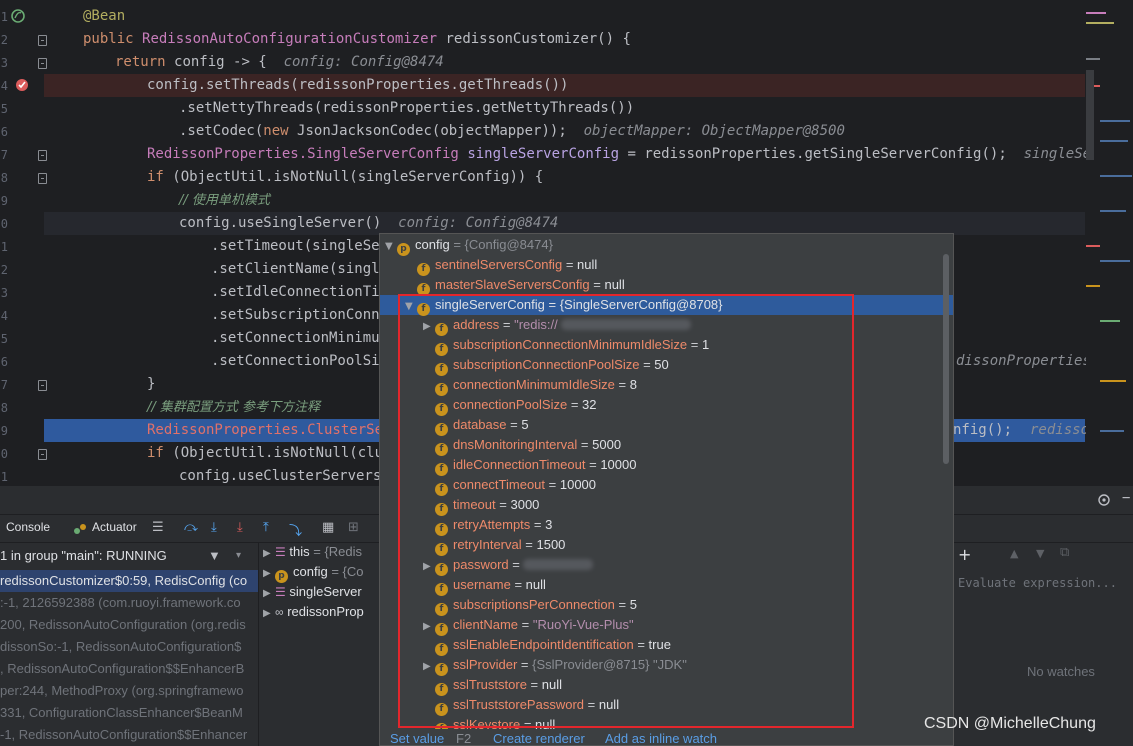 This screenshot has width=1133, height=746. I want to click on node-value: null, so click(614, 284).